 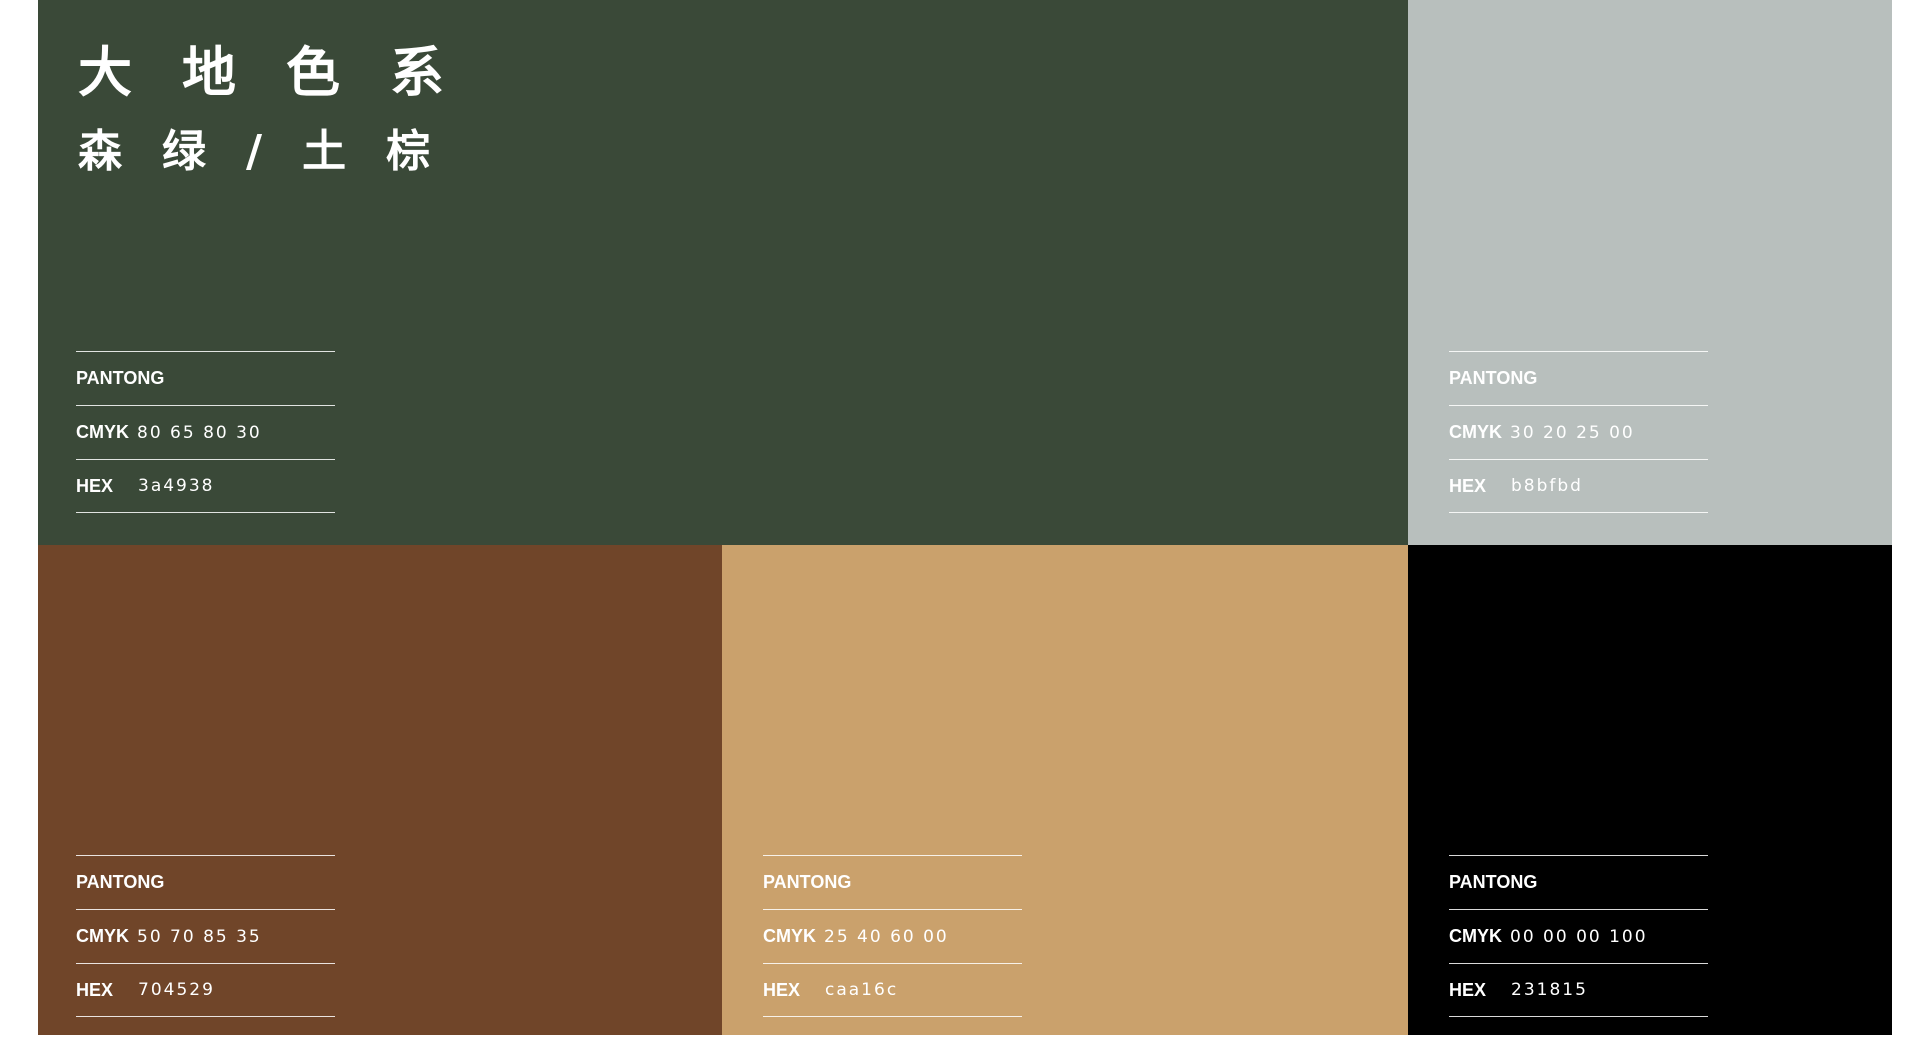 I want to click on cmyk-row: CMYK 00 00 00 100, so click(x=1578, y=936).